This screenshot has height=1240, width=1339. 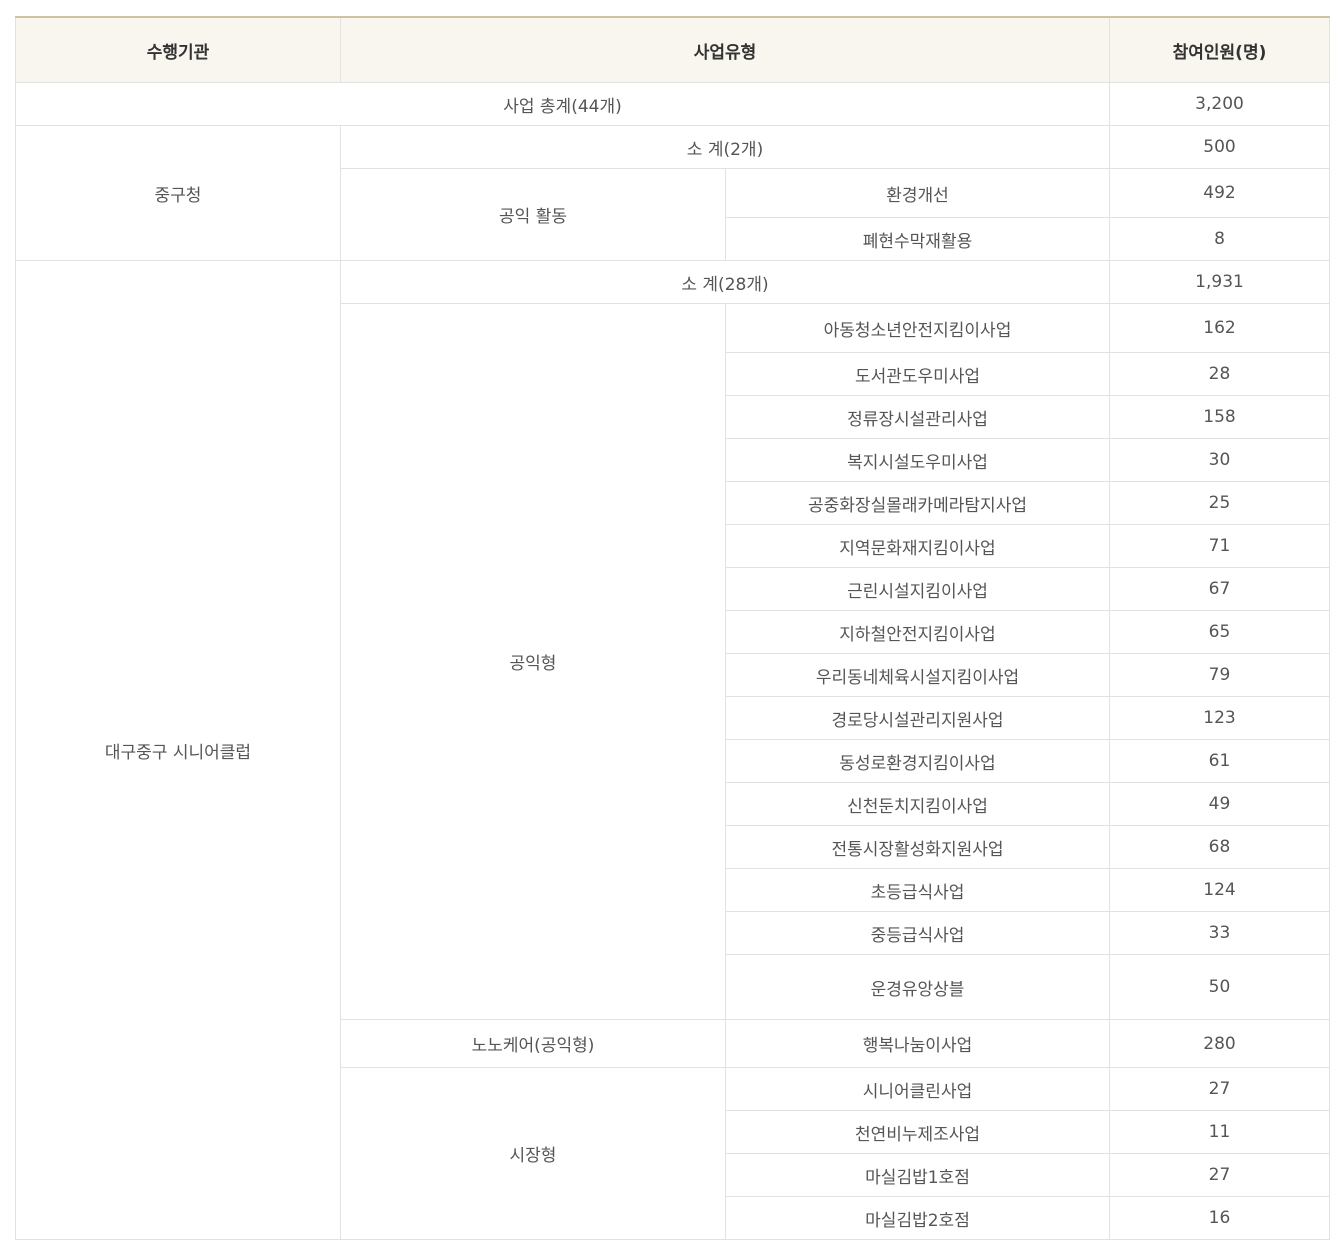 I want to click on item-name: 도서관도우미사업, so click(x=917, y=374).